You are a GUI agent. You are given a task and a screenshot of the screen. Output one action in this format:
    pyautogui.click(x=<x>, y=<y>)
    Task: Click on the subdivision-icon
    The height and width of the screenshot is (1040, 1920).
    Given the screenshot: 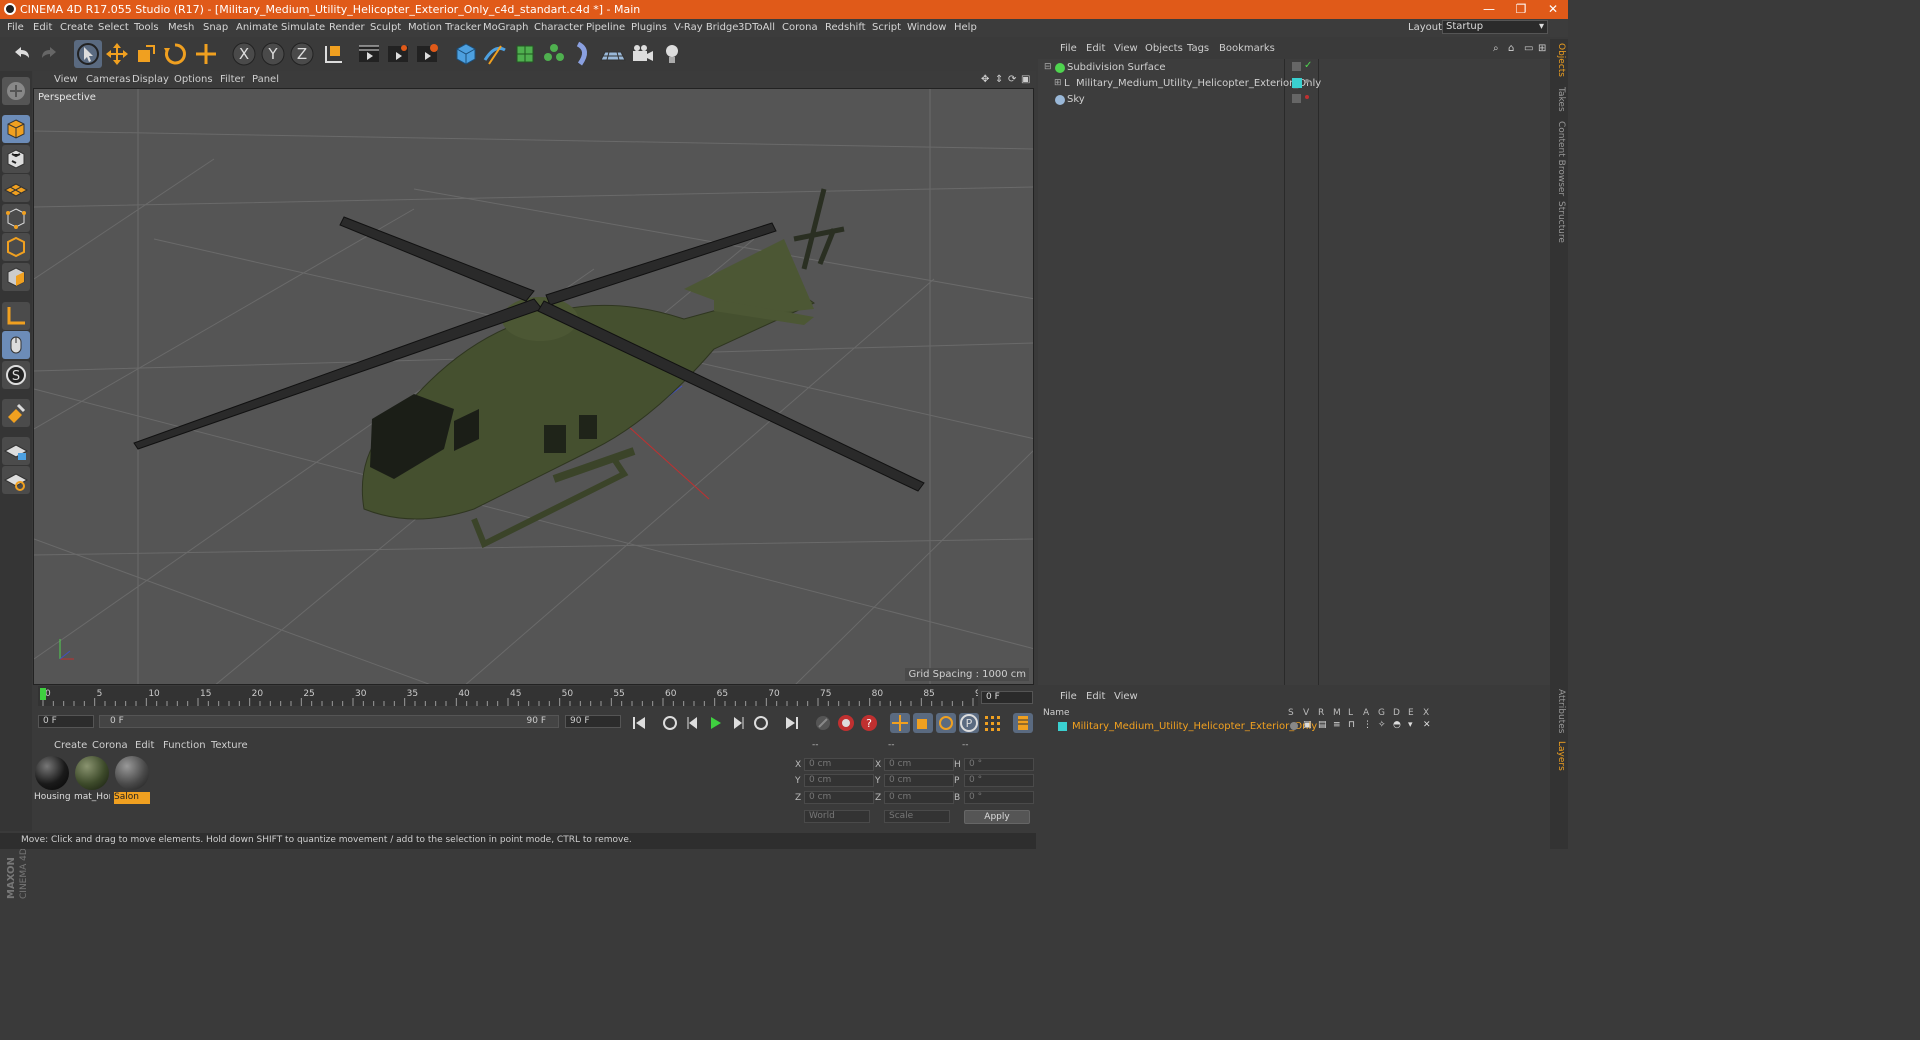 What is the action you would take?
    pyautogui.click(x=525, y=54)
    